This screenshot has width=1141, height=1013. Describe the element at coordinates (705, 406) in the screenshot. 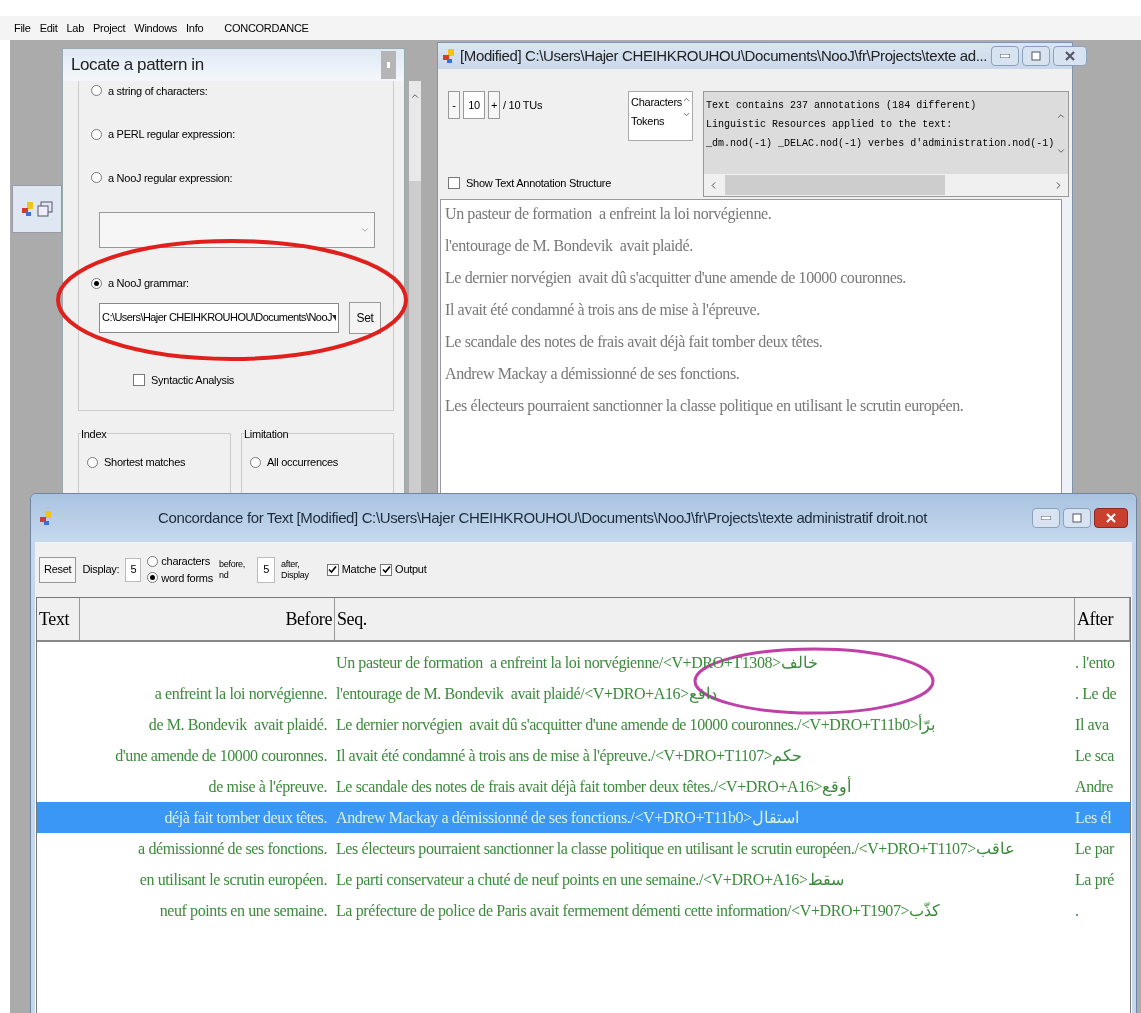

I see `text-line: Les électeurs pourraient sanctionner la classe politique en utilisant le scrutin européen.` at that location.